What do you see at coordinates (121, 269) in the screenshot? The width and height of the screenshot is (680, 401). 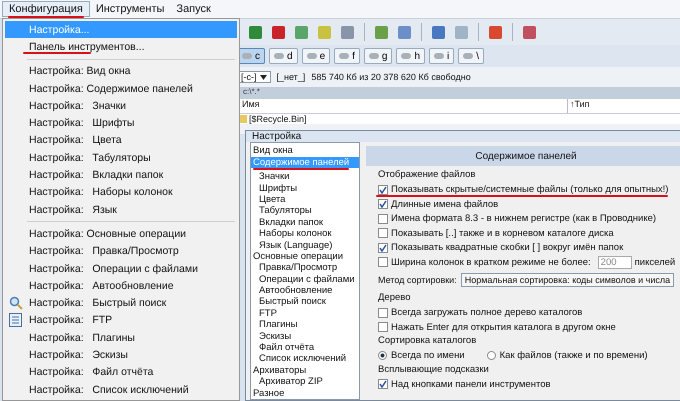 I see `menu-item: Настройка: Операции с файлами` at bounding box center [121, 269].